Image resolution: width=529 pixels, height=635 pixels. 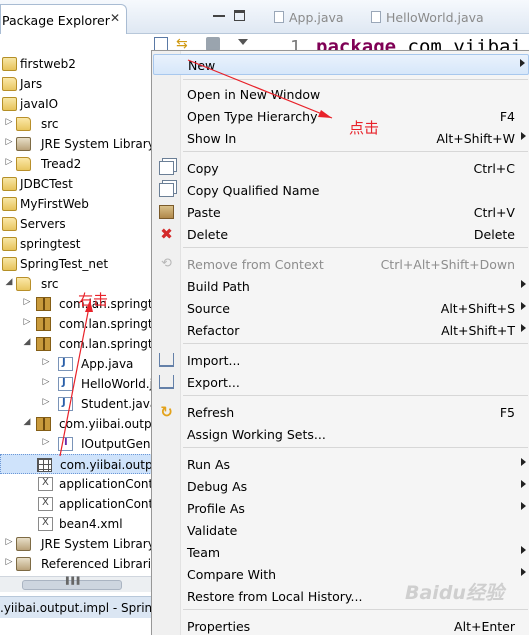 I want to click on click-annotation: 点击, so click(x=364, y=128).